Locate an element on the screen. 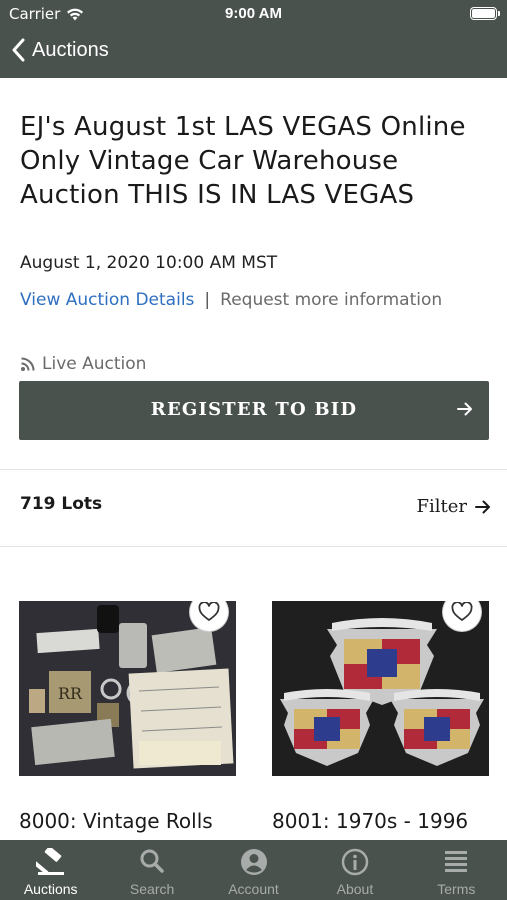 The image size is (507, 900). navigation-bar: Auctions is located at coordinates (253, 53).